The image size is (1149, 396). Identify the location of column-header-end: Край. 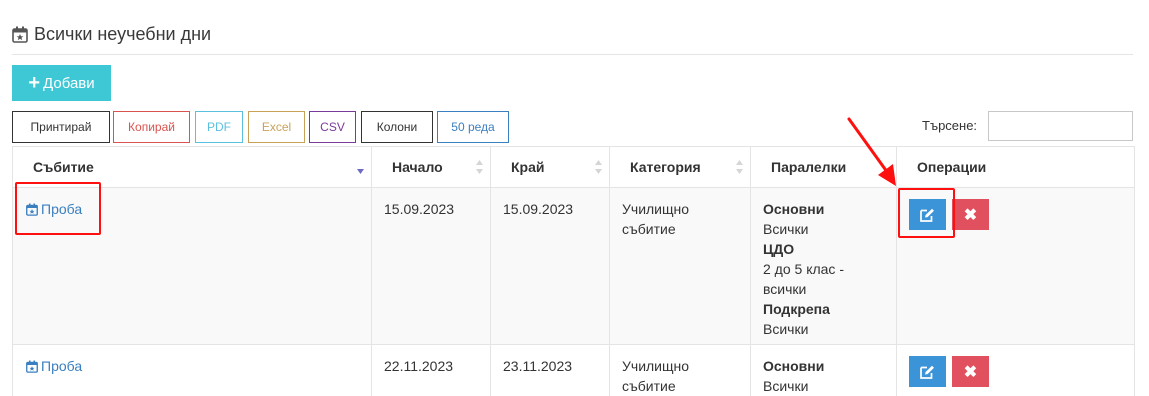
(550, 167).